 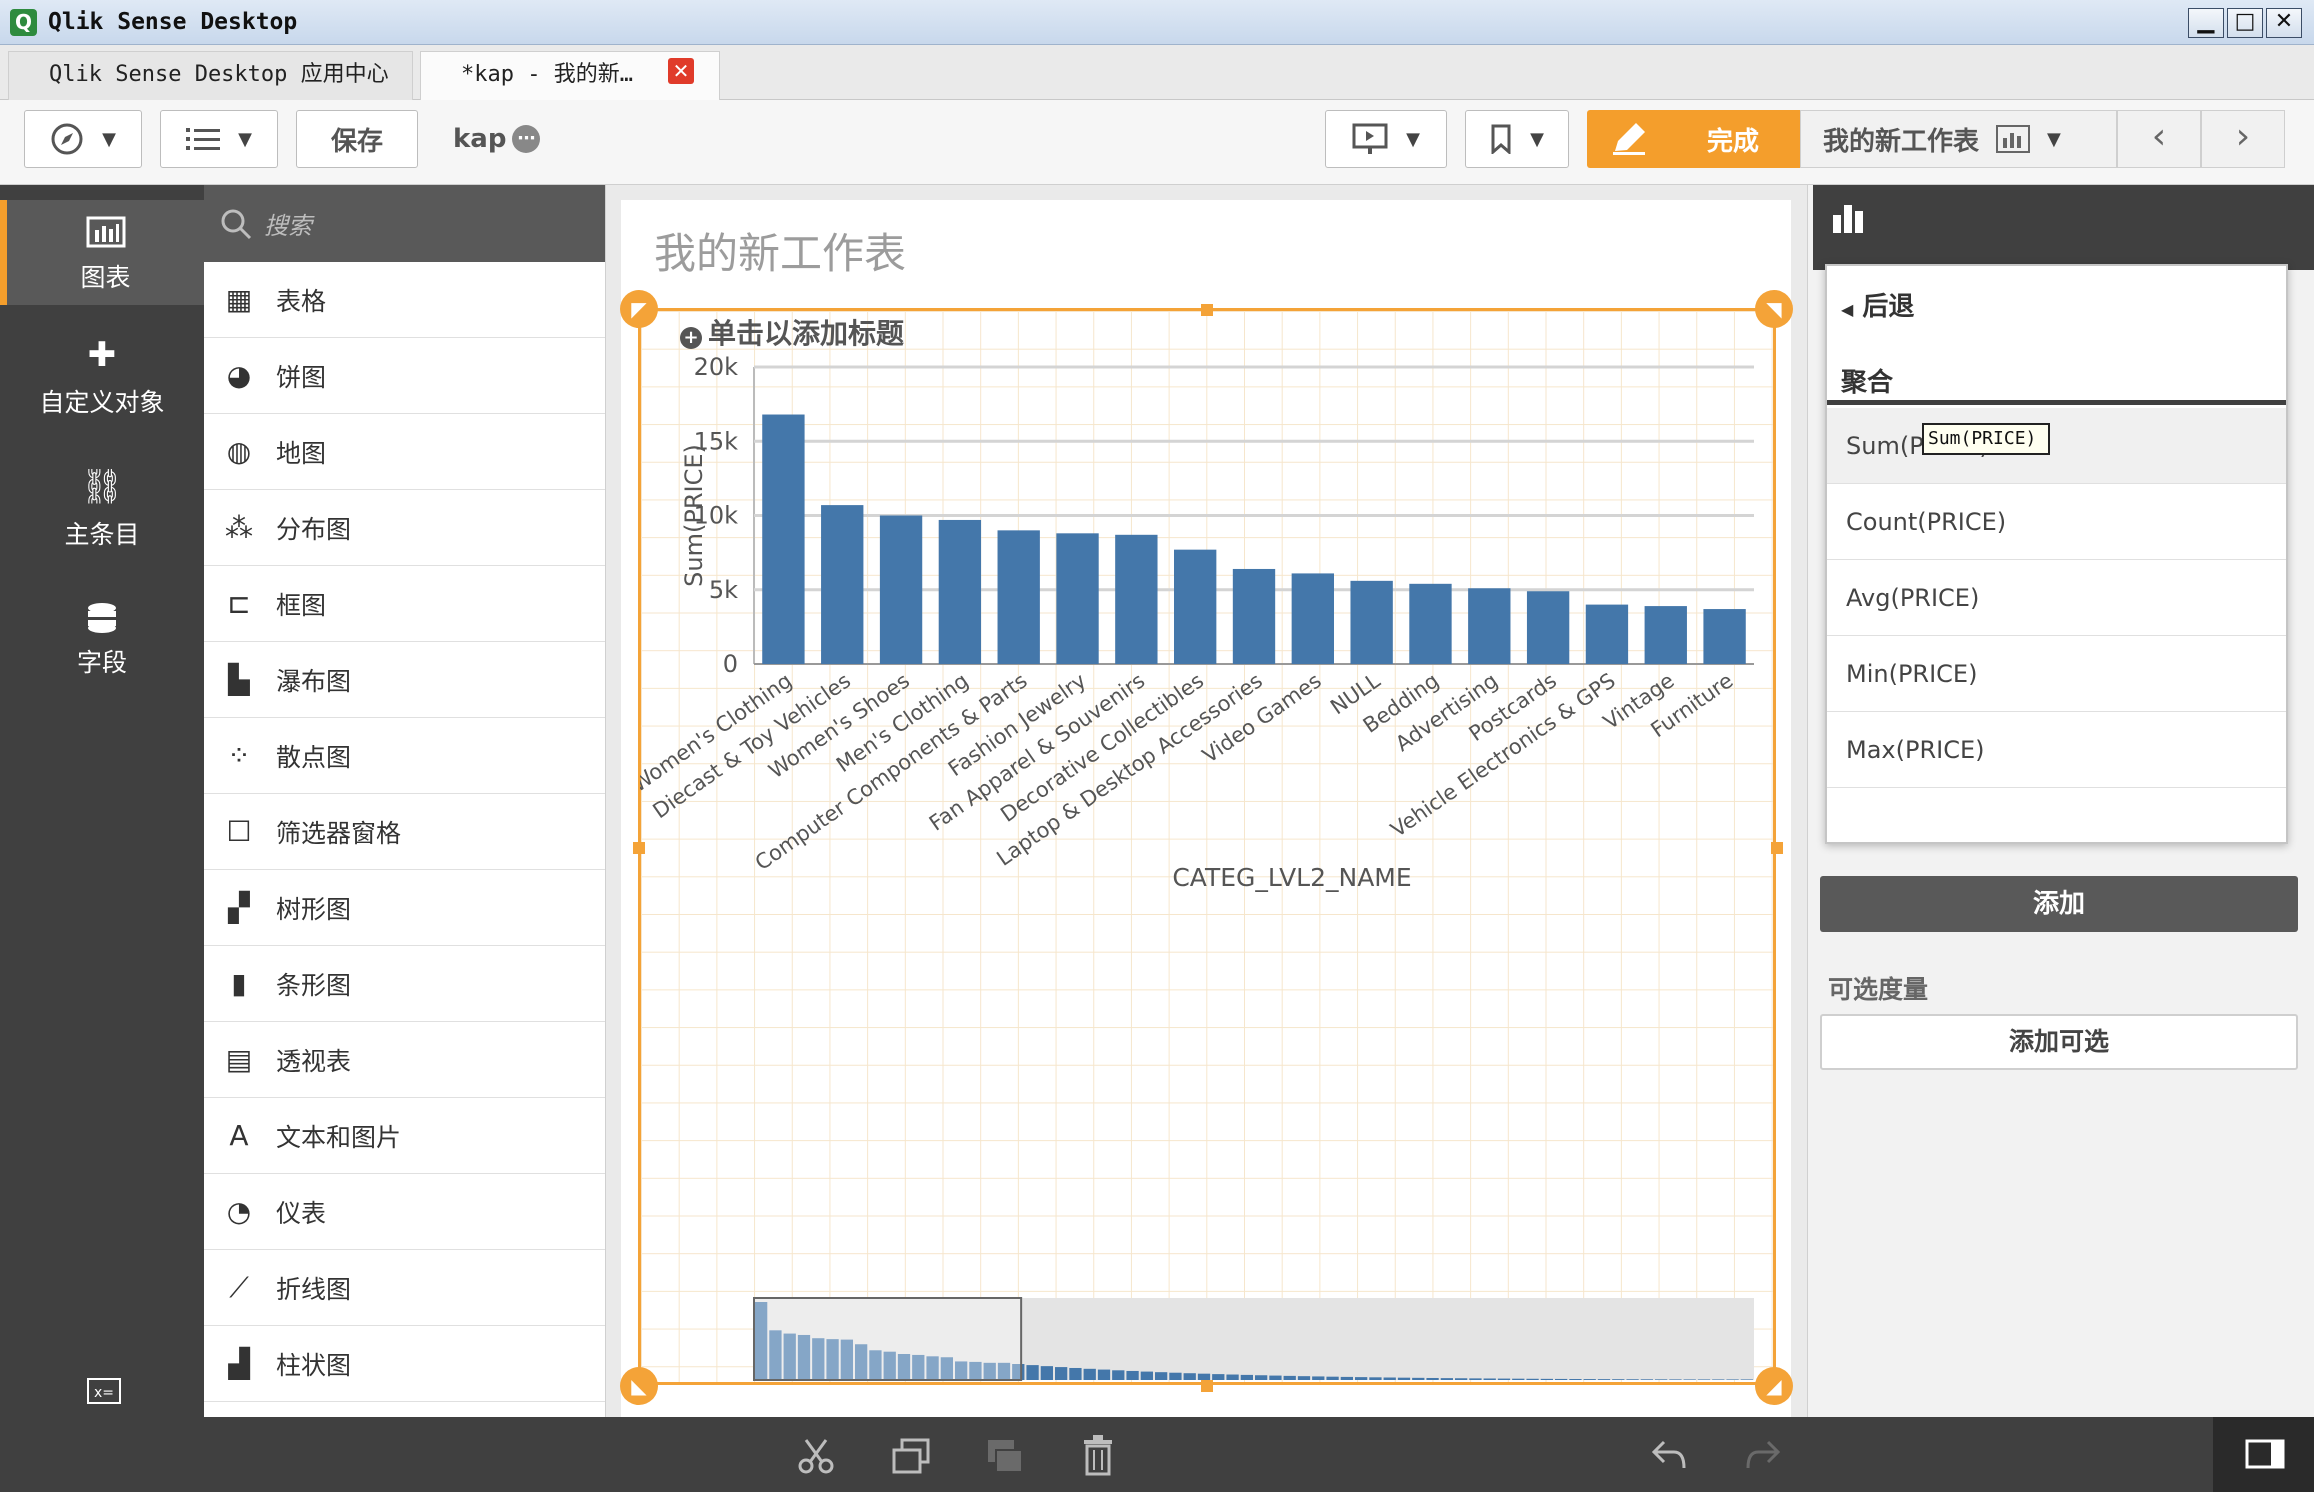 I want to click on undo-icon, so click(x=1669, y=1455).